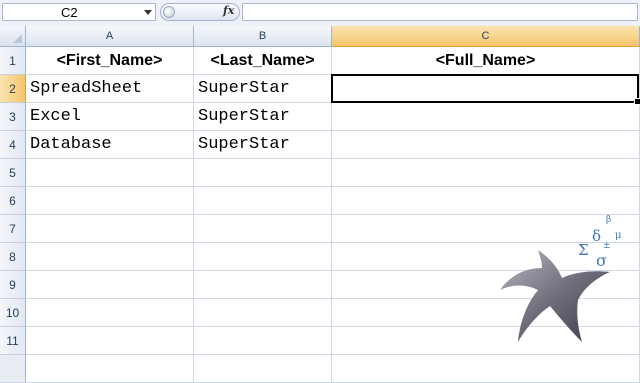  Describe the element at coordinates (486, 145) in the screenshot. I see `cell-c4` at that location.